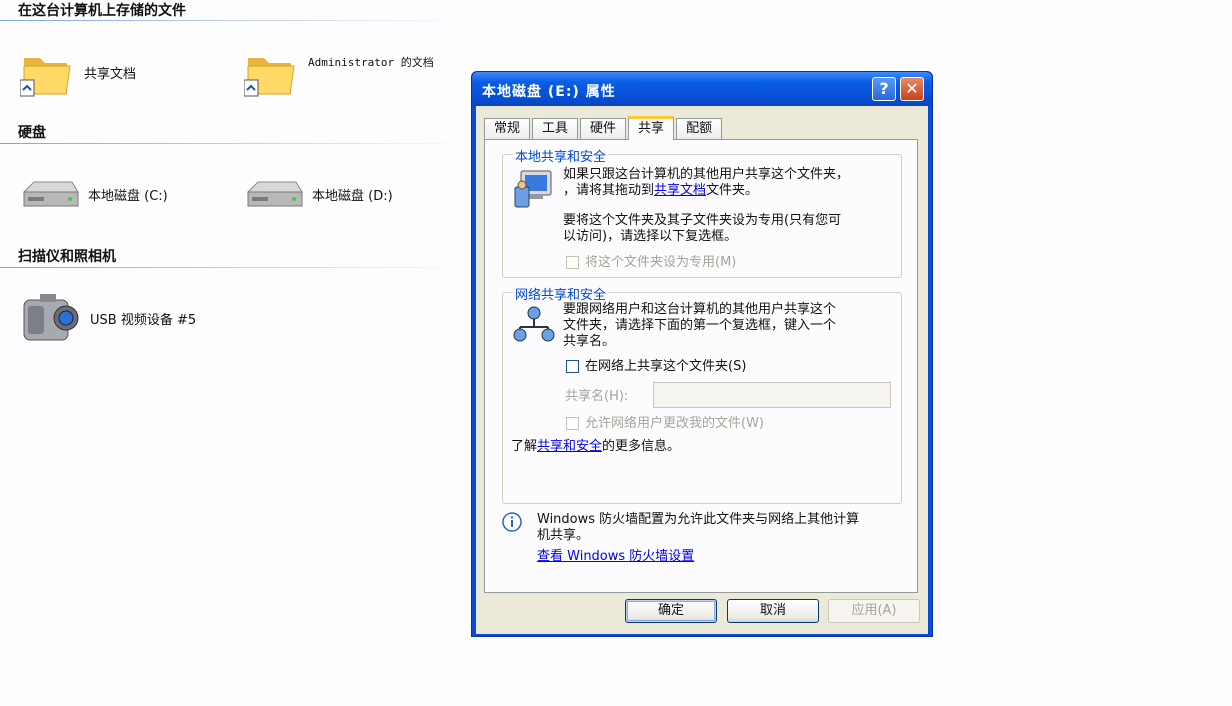 This screenshot has width=1232, height=706. I want to click on local-sharing-text-2: ，请将其拖动到共享文档文件夹。, so click(661, 190).